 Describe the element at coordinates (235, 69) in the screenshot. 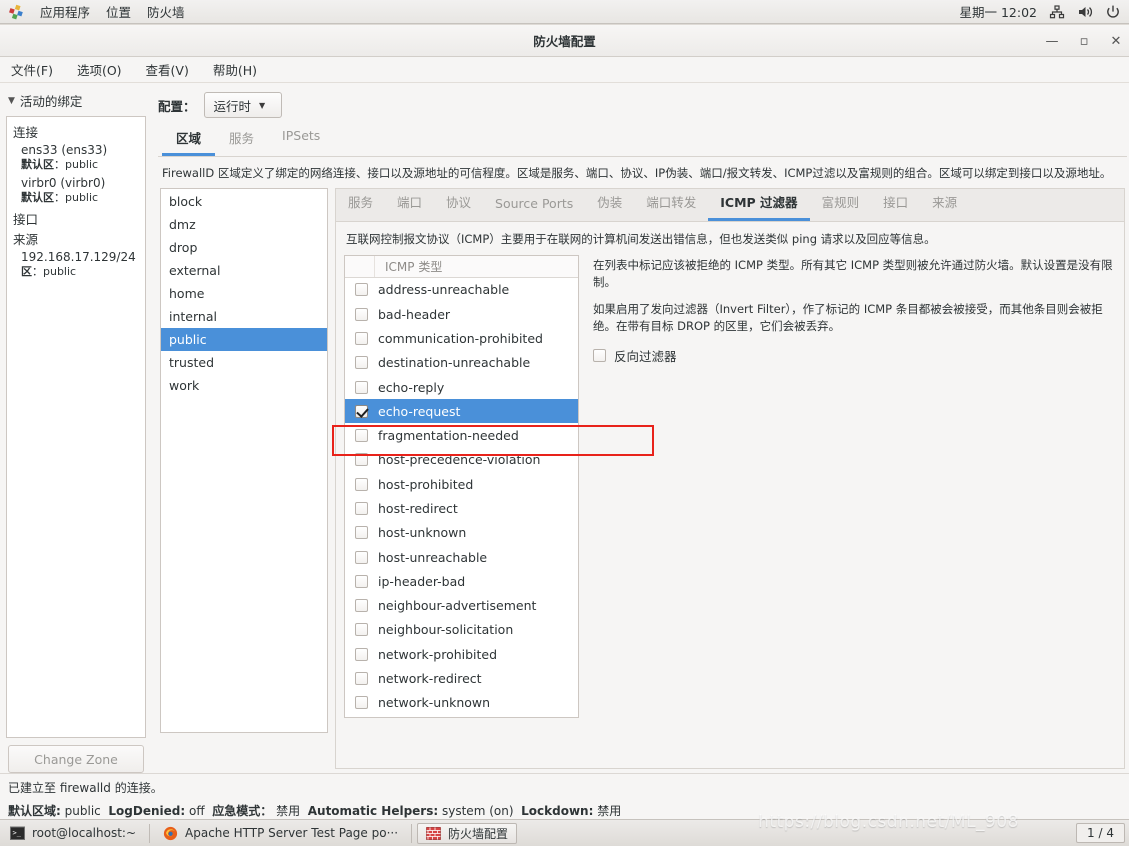

I see `menu-help: 帮助(H)` at that location.